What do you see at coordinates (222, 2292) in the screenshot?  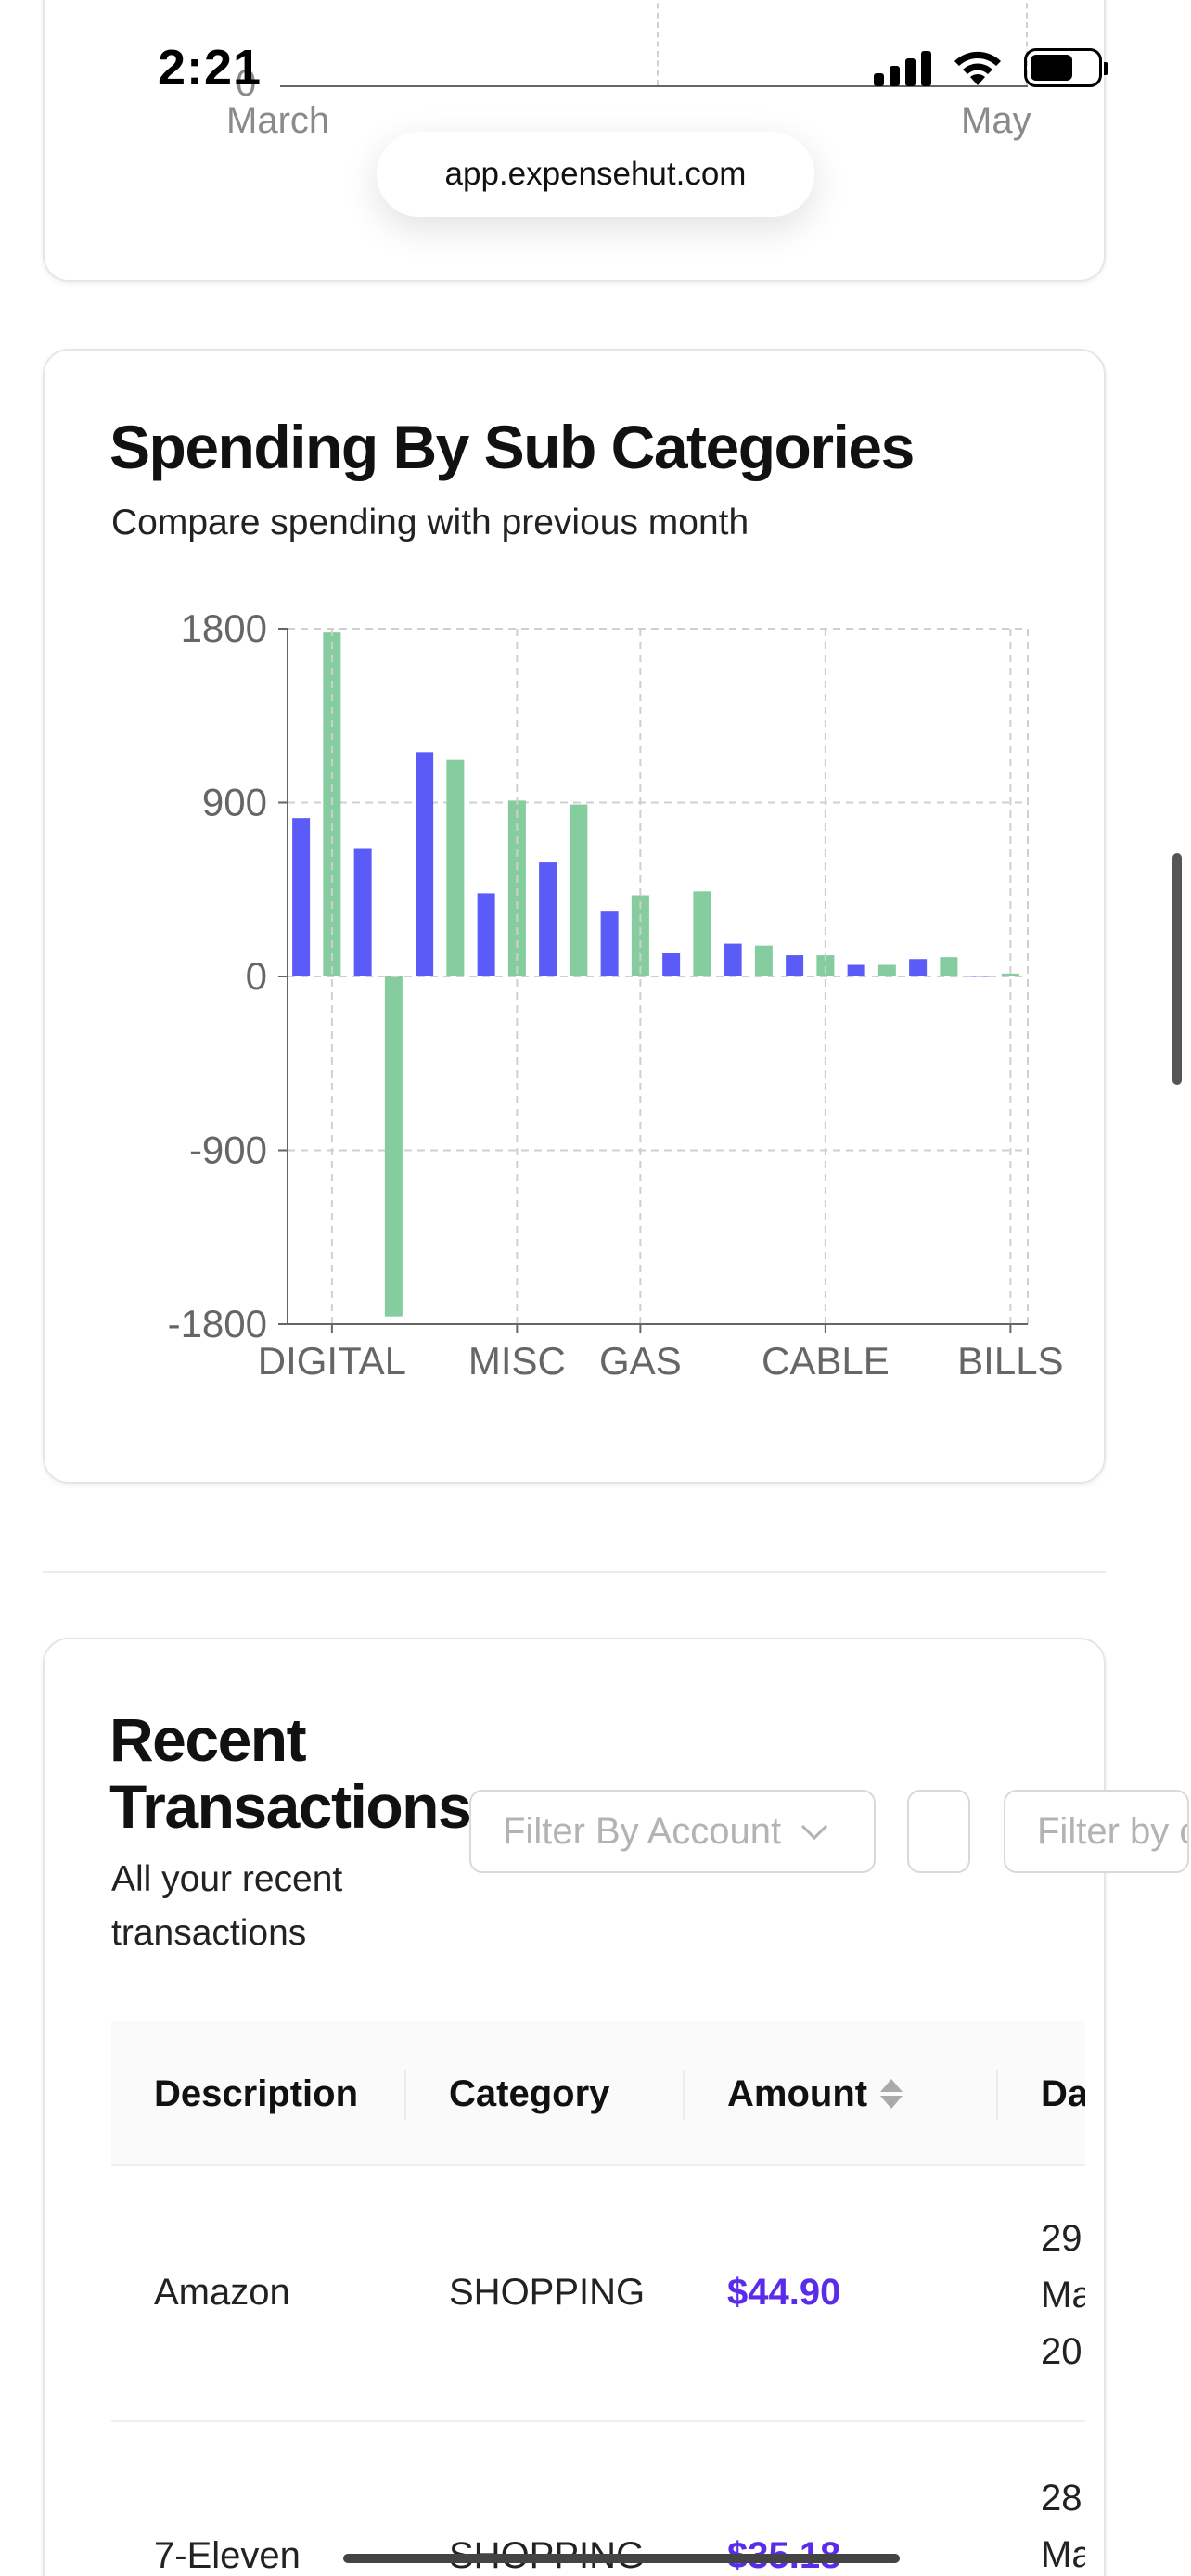 I see `cell-description: Amazon` at bounding box center [222, 2292].